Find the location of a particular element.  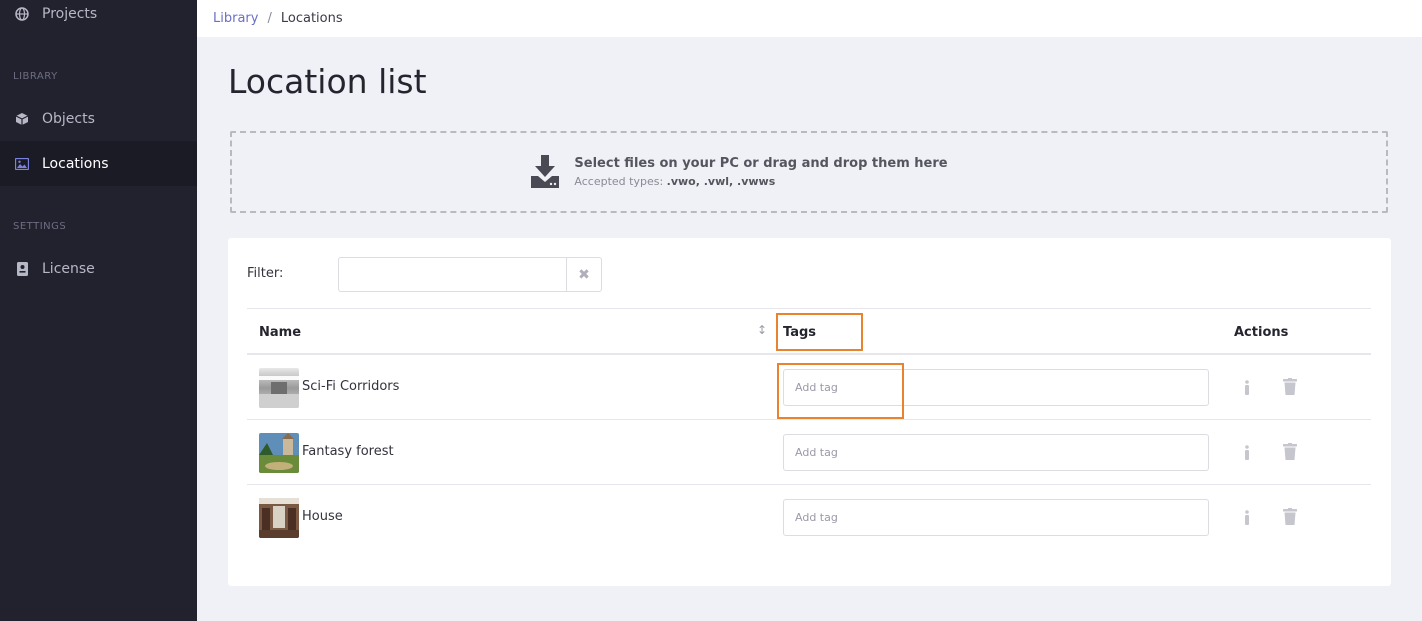

accepted-types-list: .vwo, .vwl, .vwws is located at coordinates (721, 181).